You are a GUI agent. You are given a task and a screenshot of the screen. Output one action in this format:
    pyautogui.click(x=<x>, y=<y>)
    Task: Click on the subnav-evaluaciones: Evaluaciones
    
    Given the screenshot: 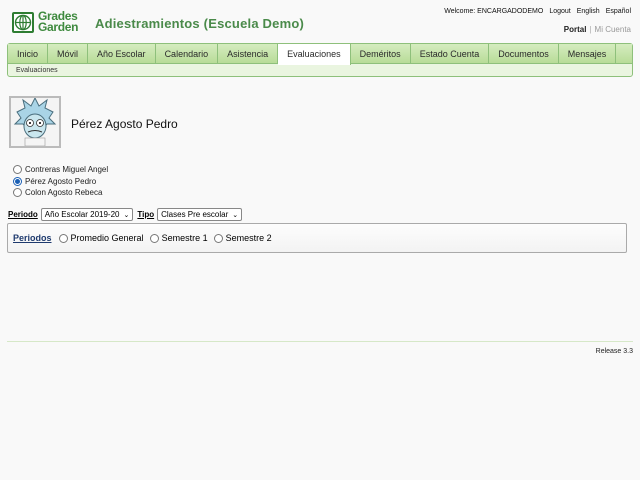 What is the action you would take?
    pyautogui.click(x=320, y=69)
    